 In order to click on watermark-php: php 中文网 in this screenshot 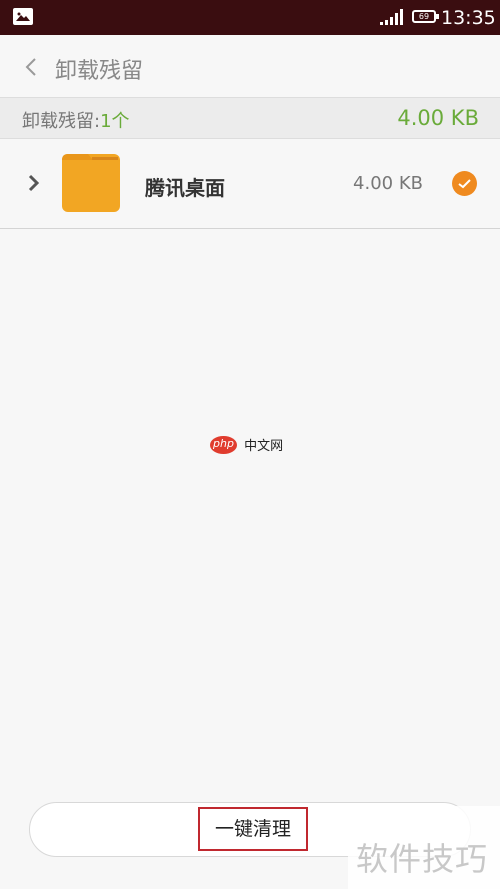, I will do `click(246, 444)`.